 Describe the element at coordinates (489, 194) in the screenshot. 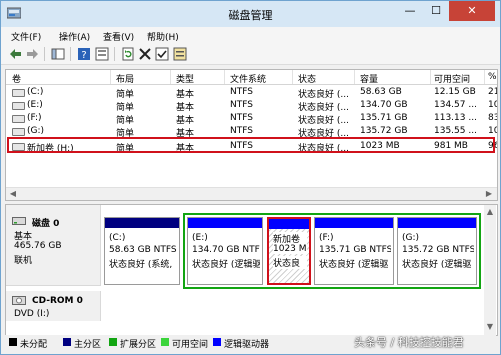

I see `scroll-right-icon: ▶` at that location.